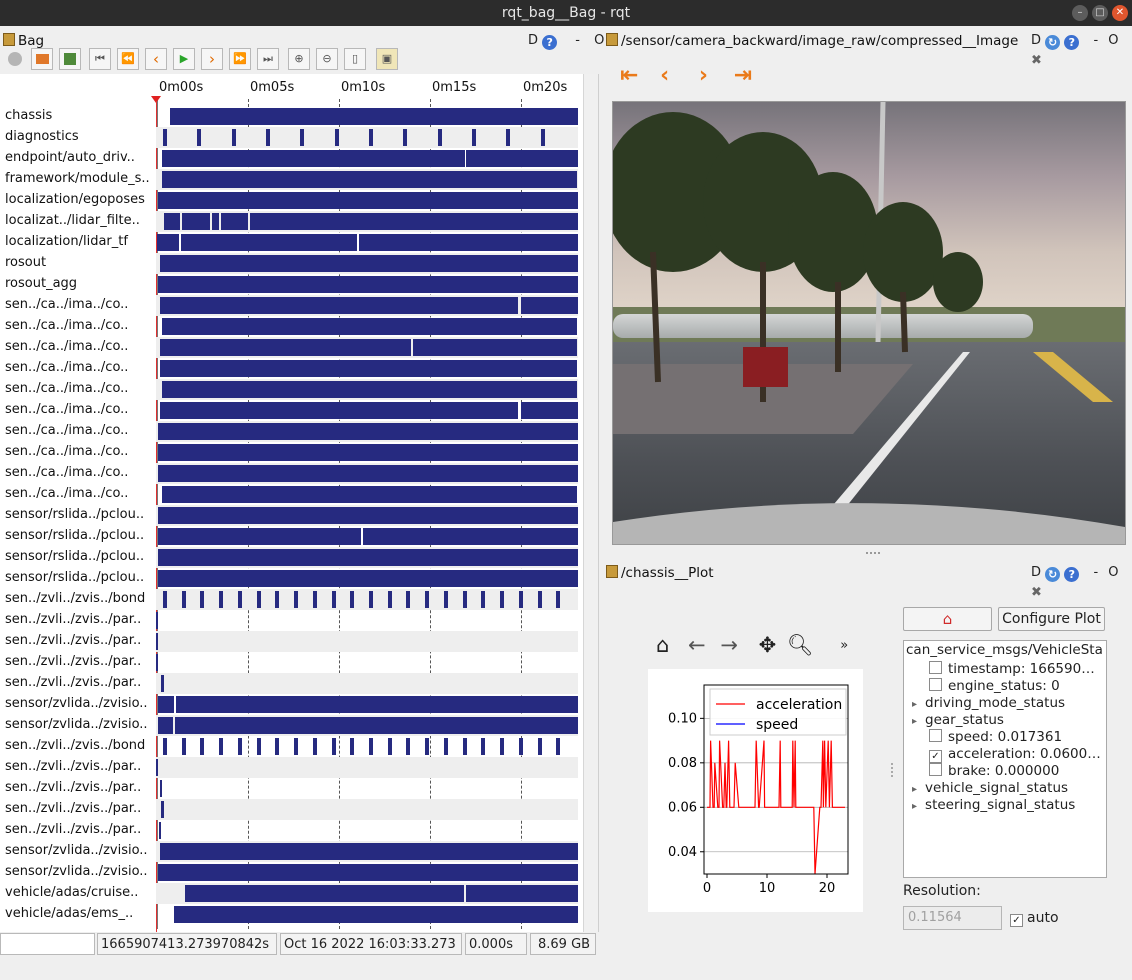  Describe the element at coordinates (1100, 13) in the screenshot. I see `maximize-icon: □` at that location.